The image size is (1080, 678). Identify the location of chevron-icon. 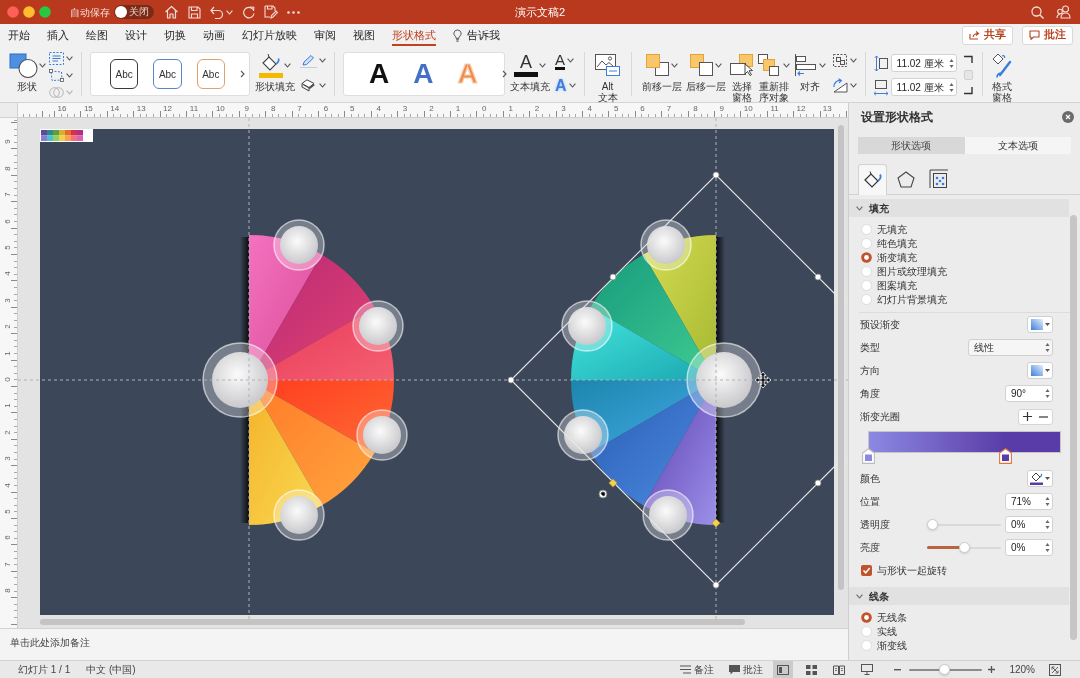
(859, 208).